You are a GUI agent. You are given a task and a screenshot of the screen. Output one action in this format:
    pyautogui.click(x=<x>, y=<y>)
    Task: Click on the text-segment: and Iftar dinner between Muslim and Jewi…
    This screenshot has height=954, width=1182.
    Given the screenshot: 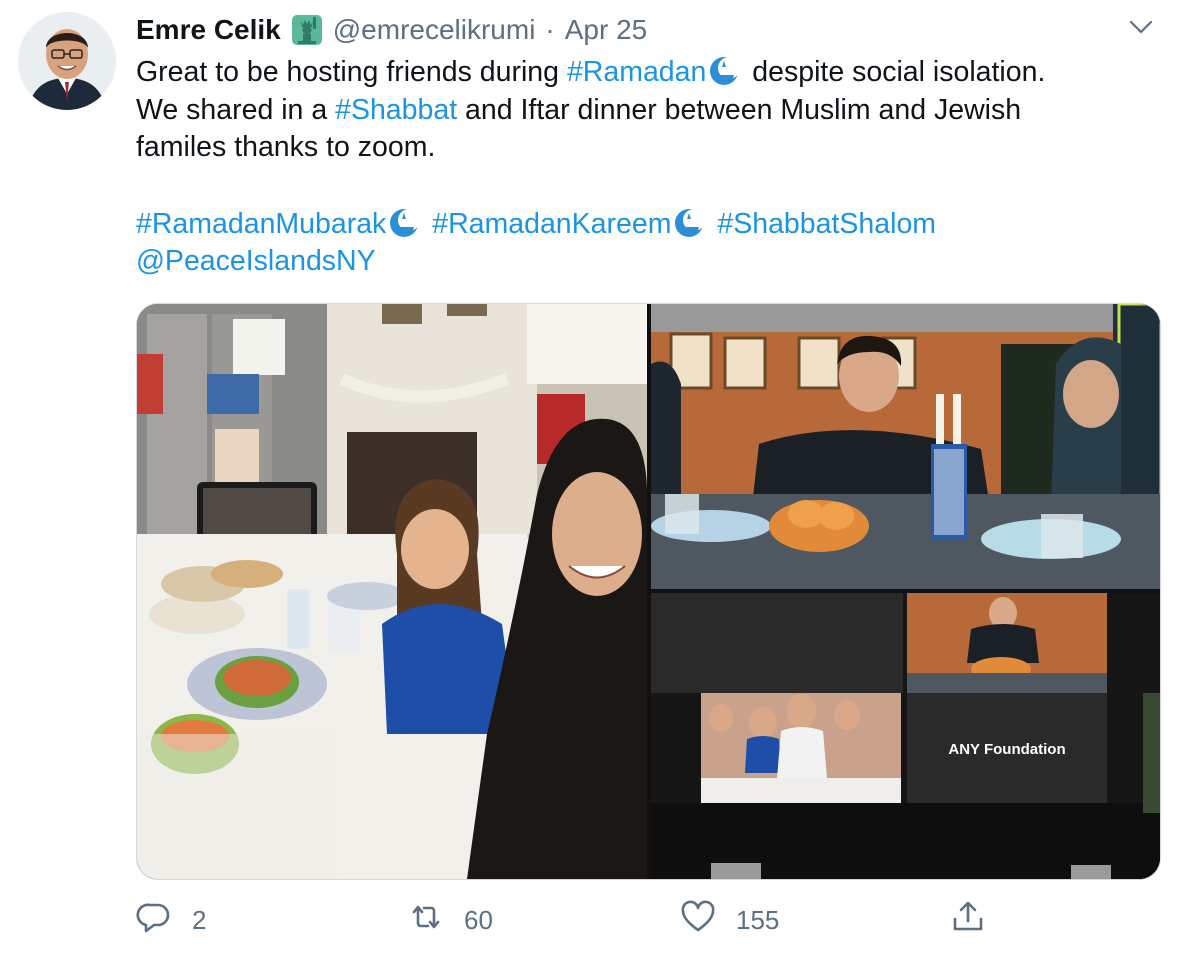 What is the action you would take?
    pyautogui.click(x=739, y=109)
    